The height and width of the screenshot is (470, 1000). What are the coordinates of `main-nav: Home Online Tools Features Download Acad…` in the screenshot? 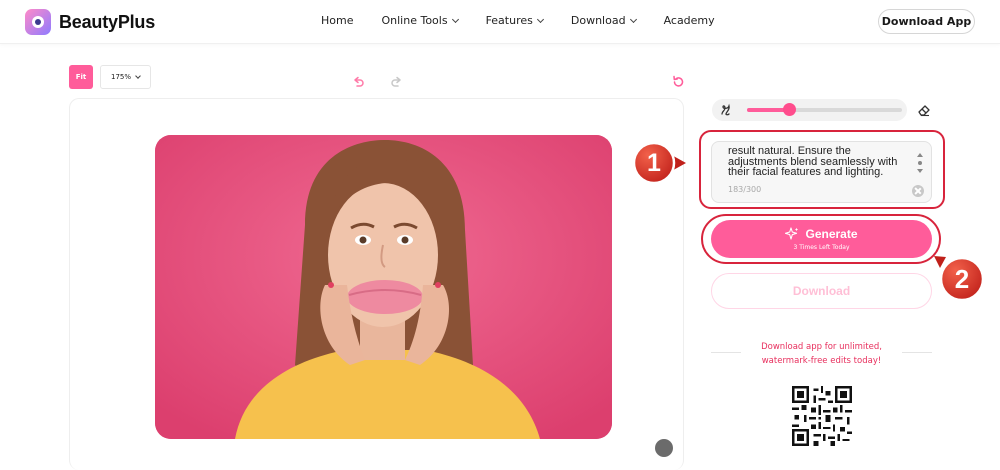 It's located at (518, 20).